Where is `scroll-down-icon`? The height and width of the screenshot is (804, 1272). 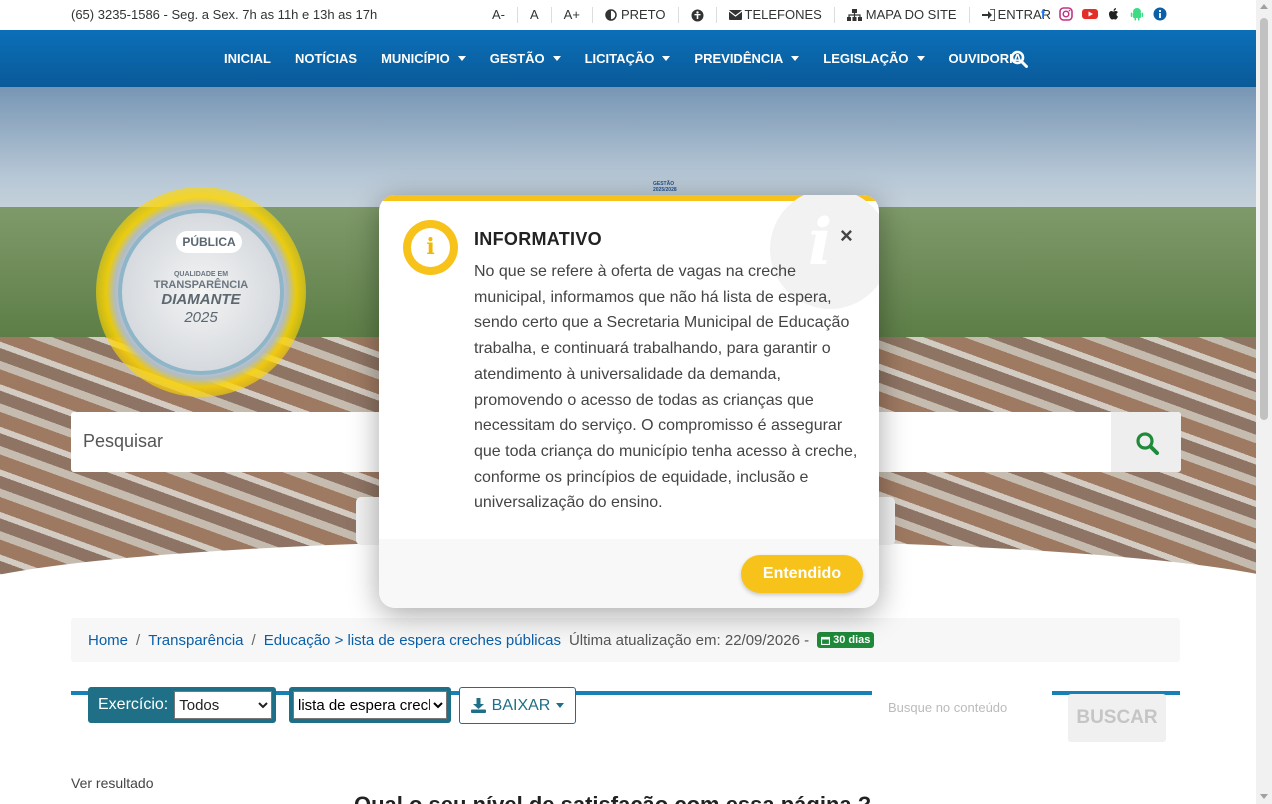 scroll-down-icon is located at coordinates (1264, 796).